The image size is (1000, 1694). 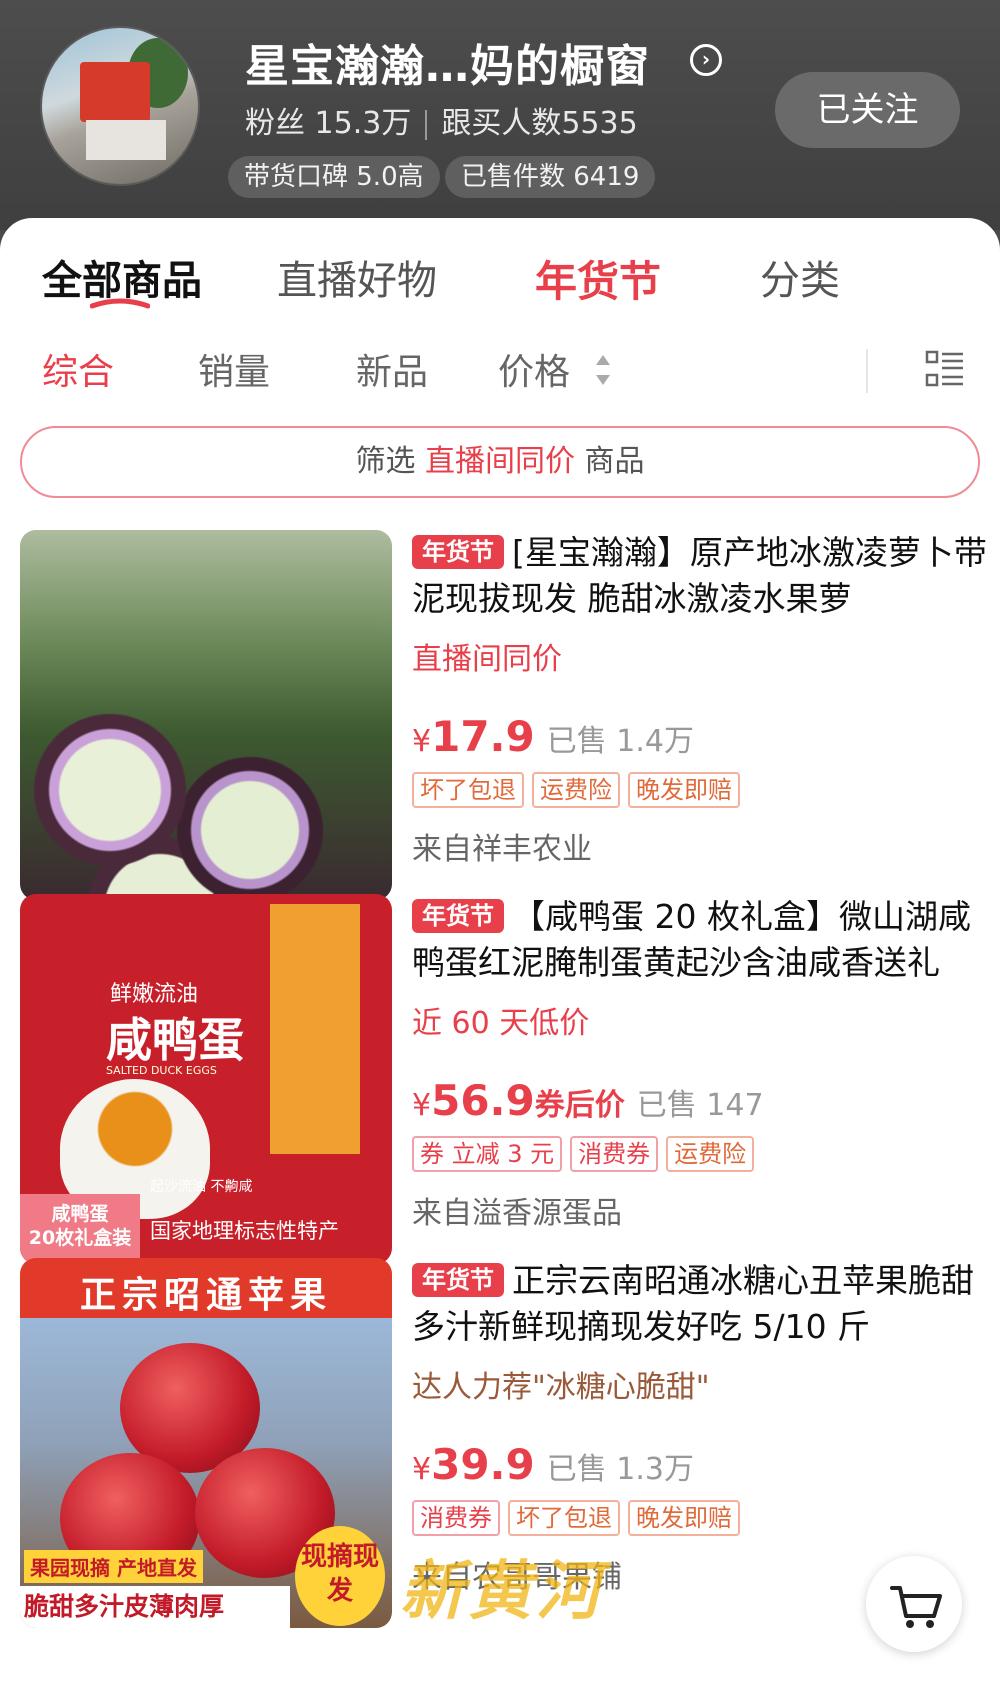 I want to click on sold-count-pill: 已售件数 6419, so click(x=550, y=177).